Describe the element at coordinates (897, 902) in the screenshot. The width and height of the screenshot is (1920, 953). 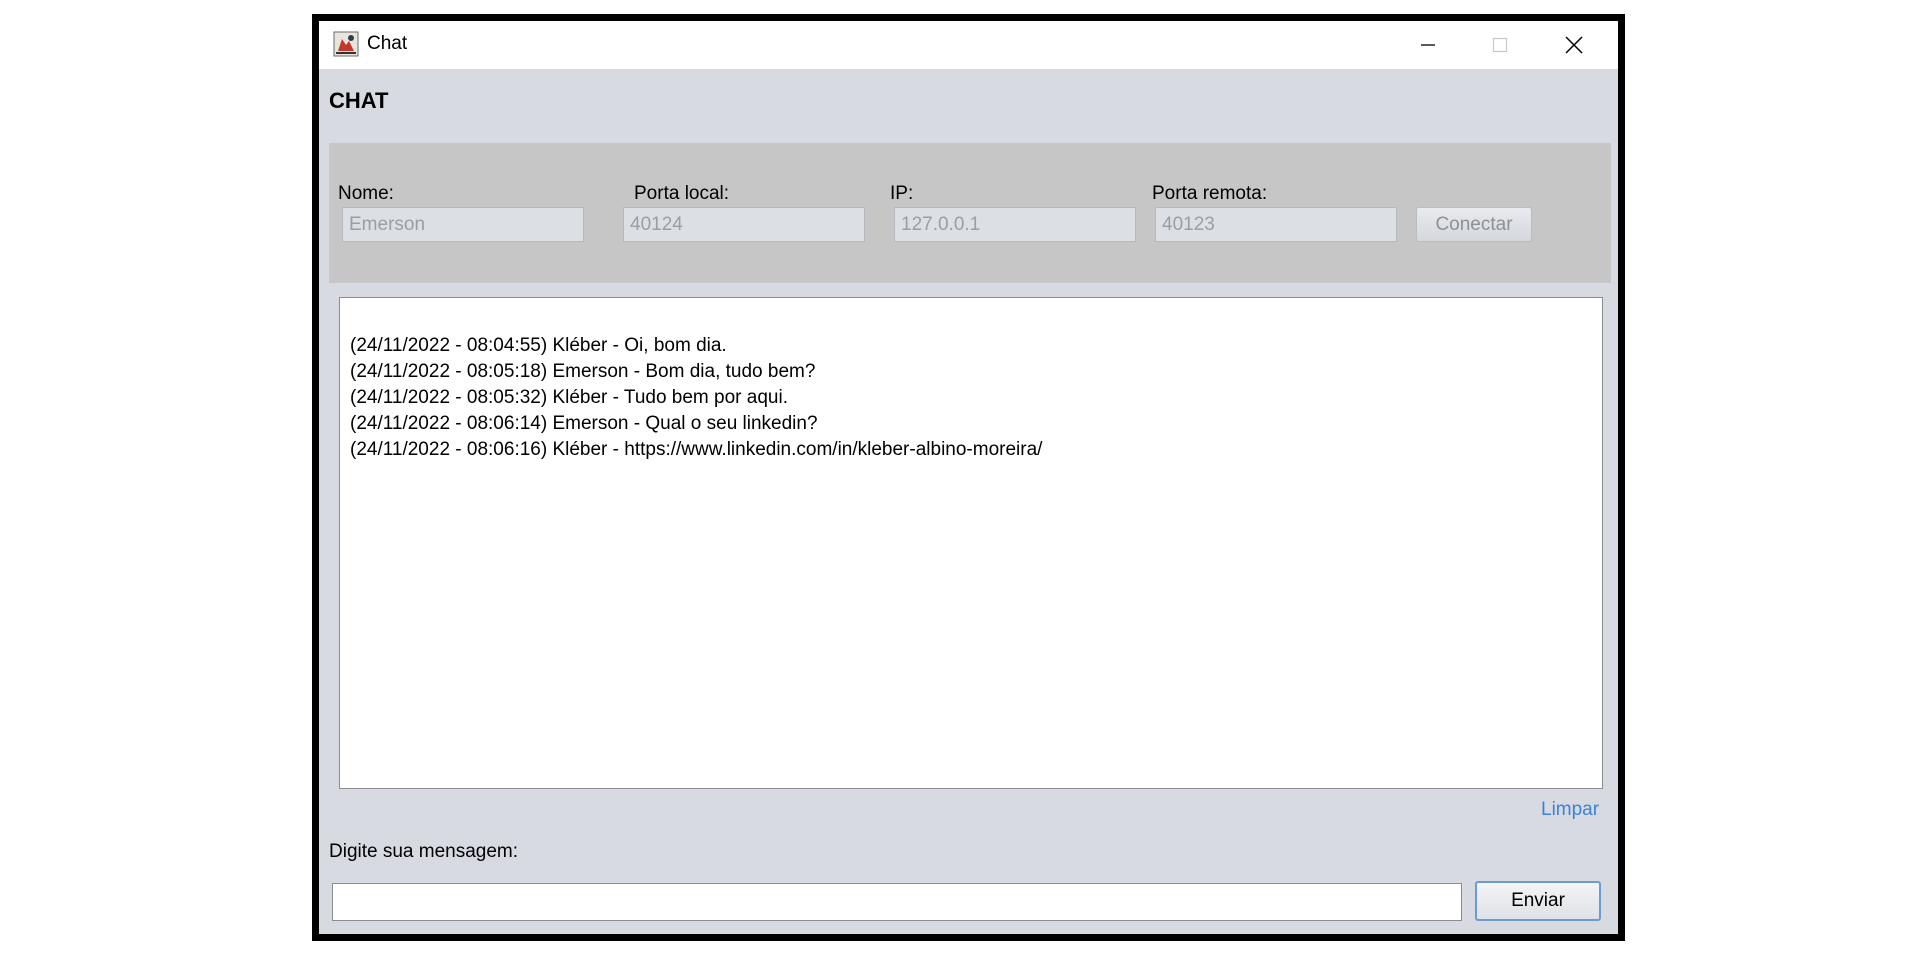
I see `message-input` at that location.